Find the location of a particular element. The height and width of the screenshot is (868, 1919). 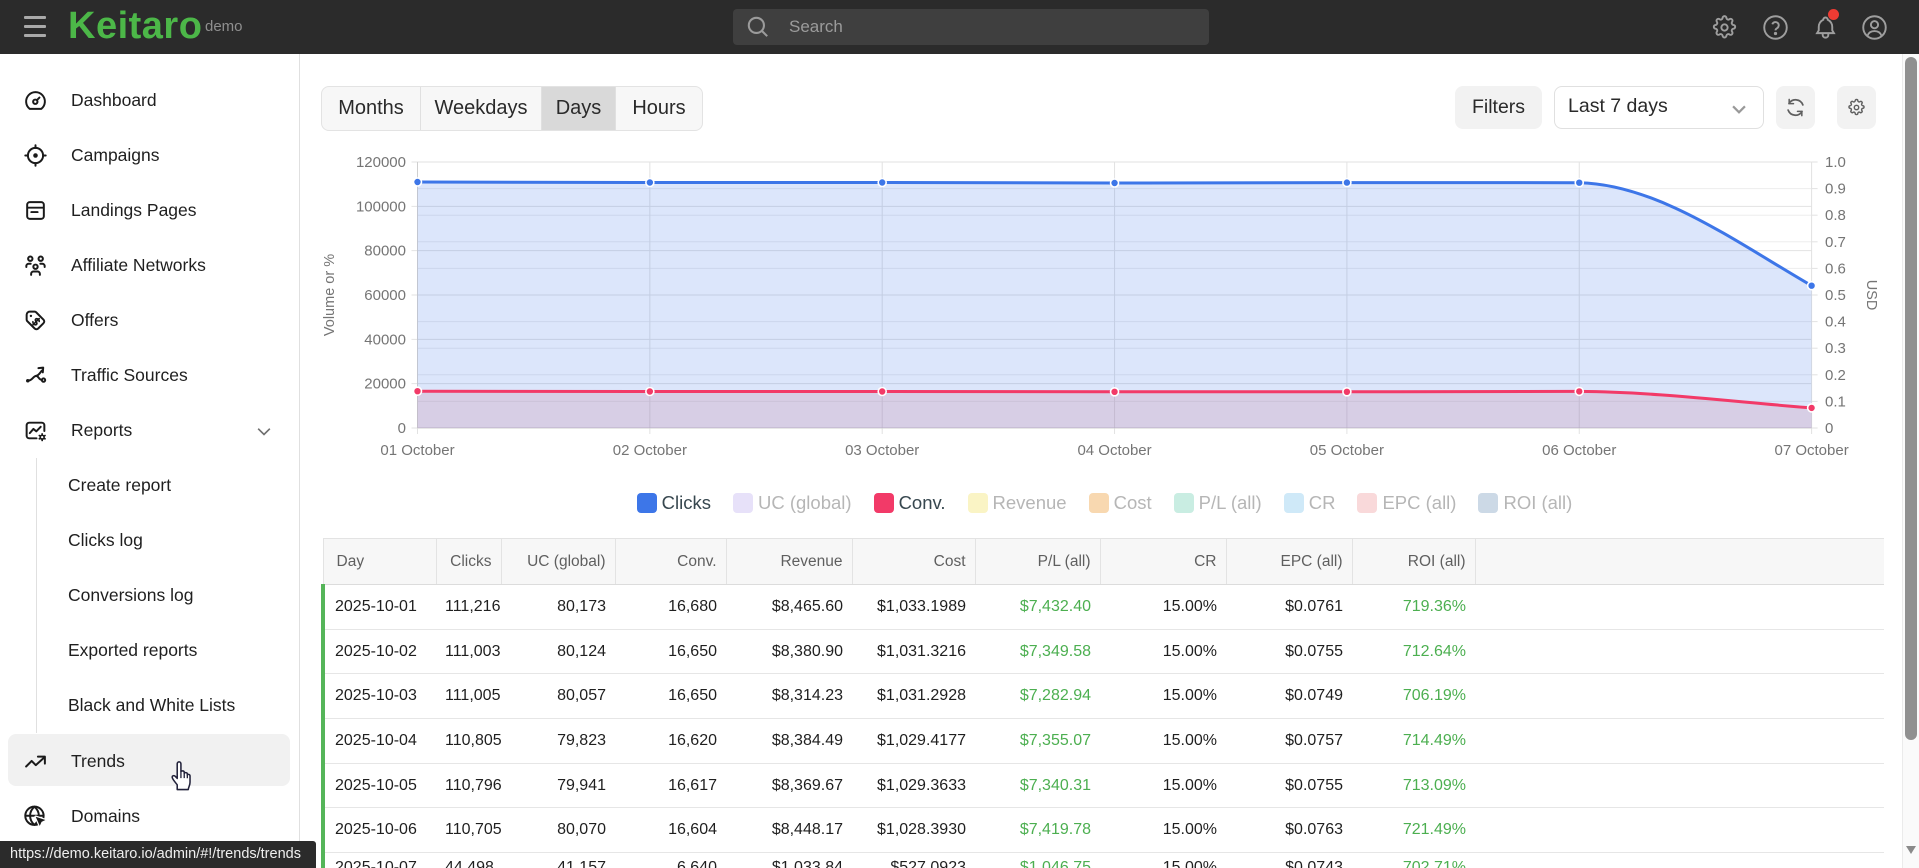

svg-text: 100000 is located at coordinates (381, 206).